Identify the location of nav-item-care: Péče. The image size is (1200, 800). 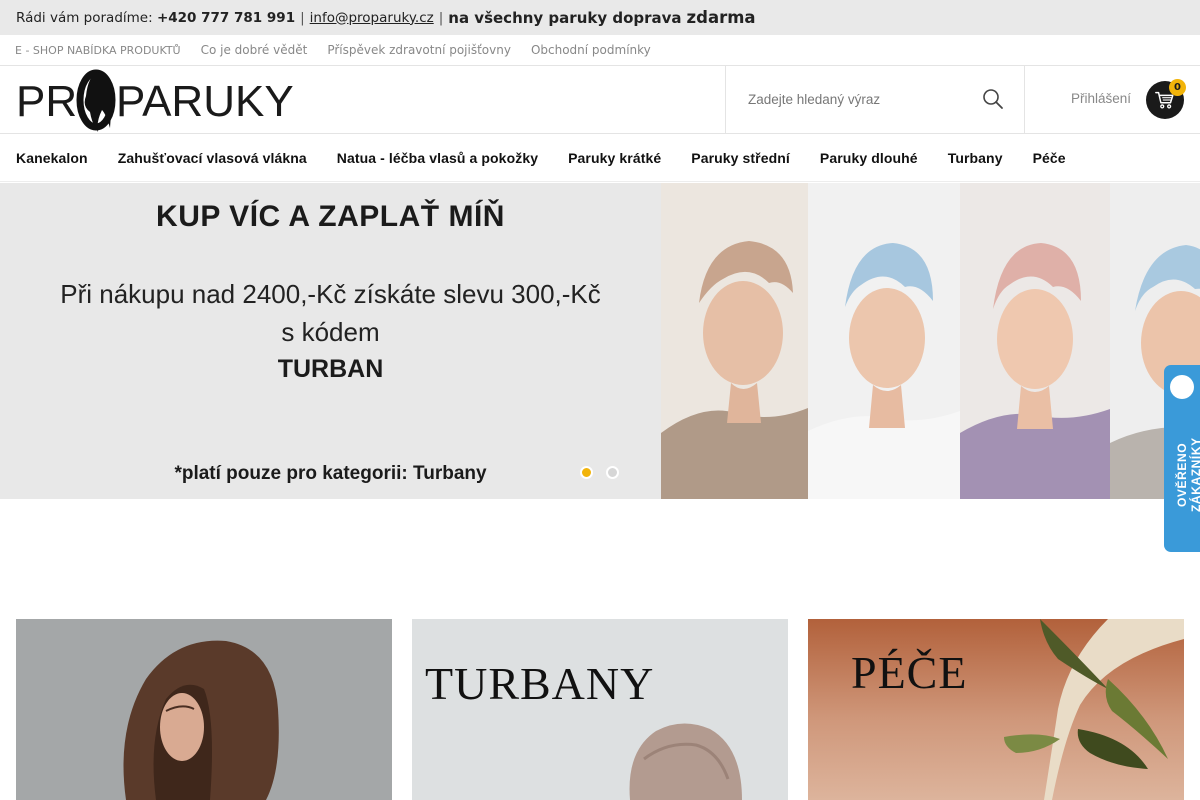
(1049, 158).